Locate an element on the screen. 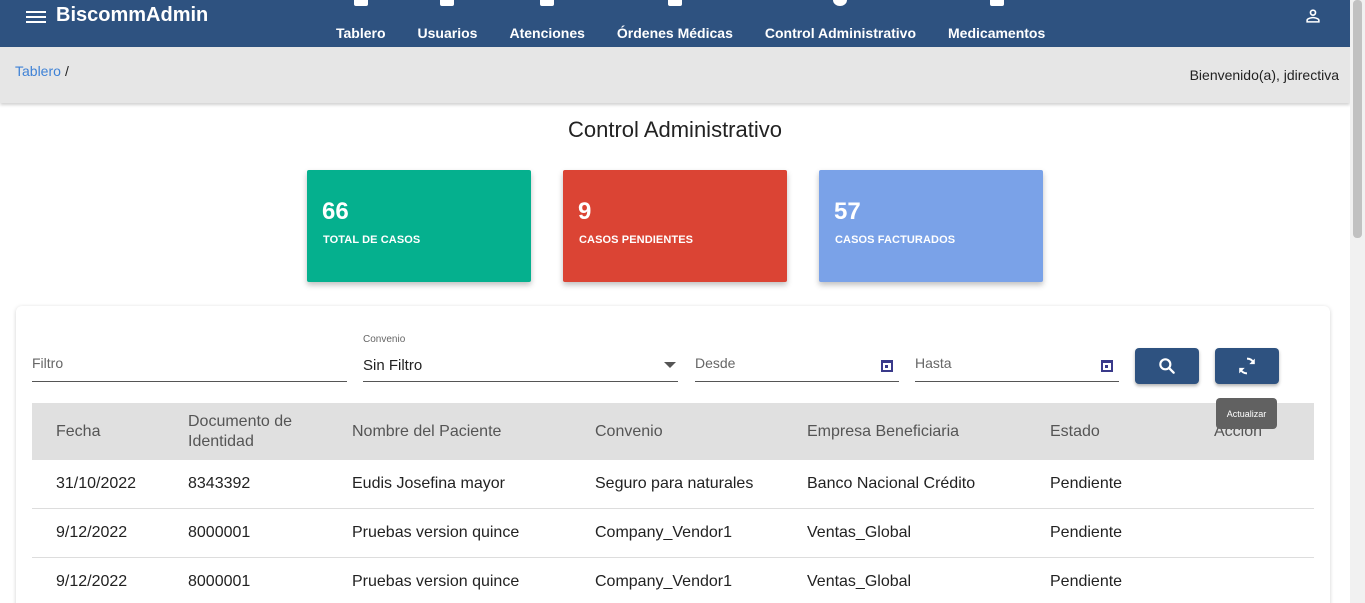 The image size is (1365, 603). cell-convenio: Seguro para naturales is located at coordinates (674, 483).